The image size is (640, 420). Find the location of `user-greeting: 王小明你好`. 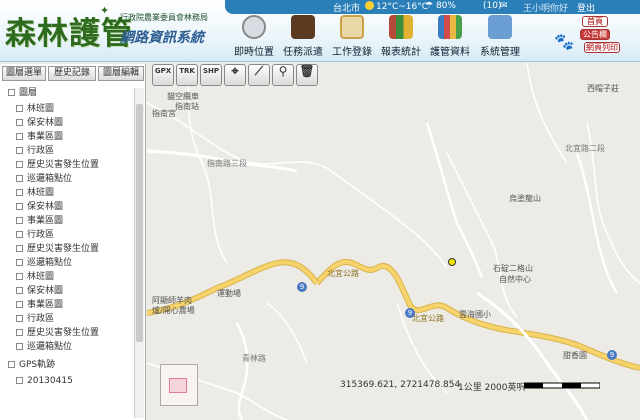

user-greeting: 王小明你好 is located at coordinates (546, 9).